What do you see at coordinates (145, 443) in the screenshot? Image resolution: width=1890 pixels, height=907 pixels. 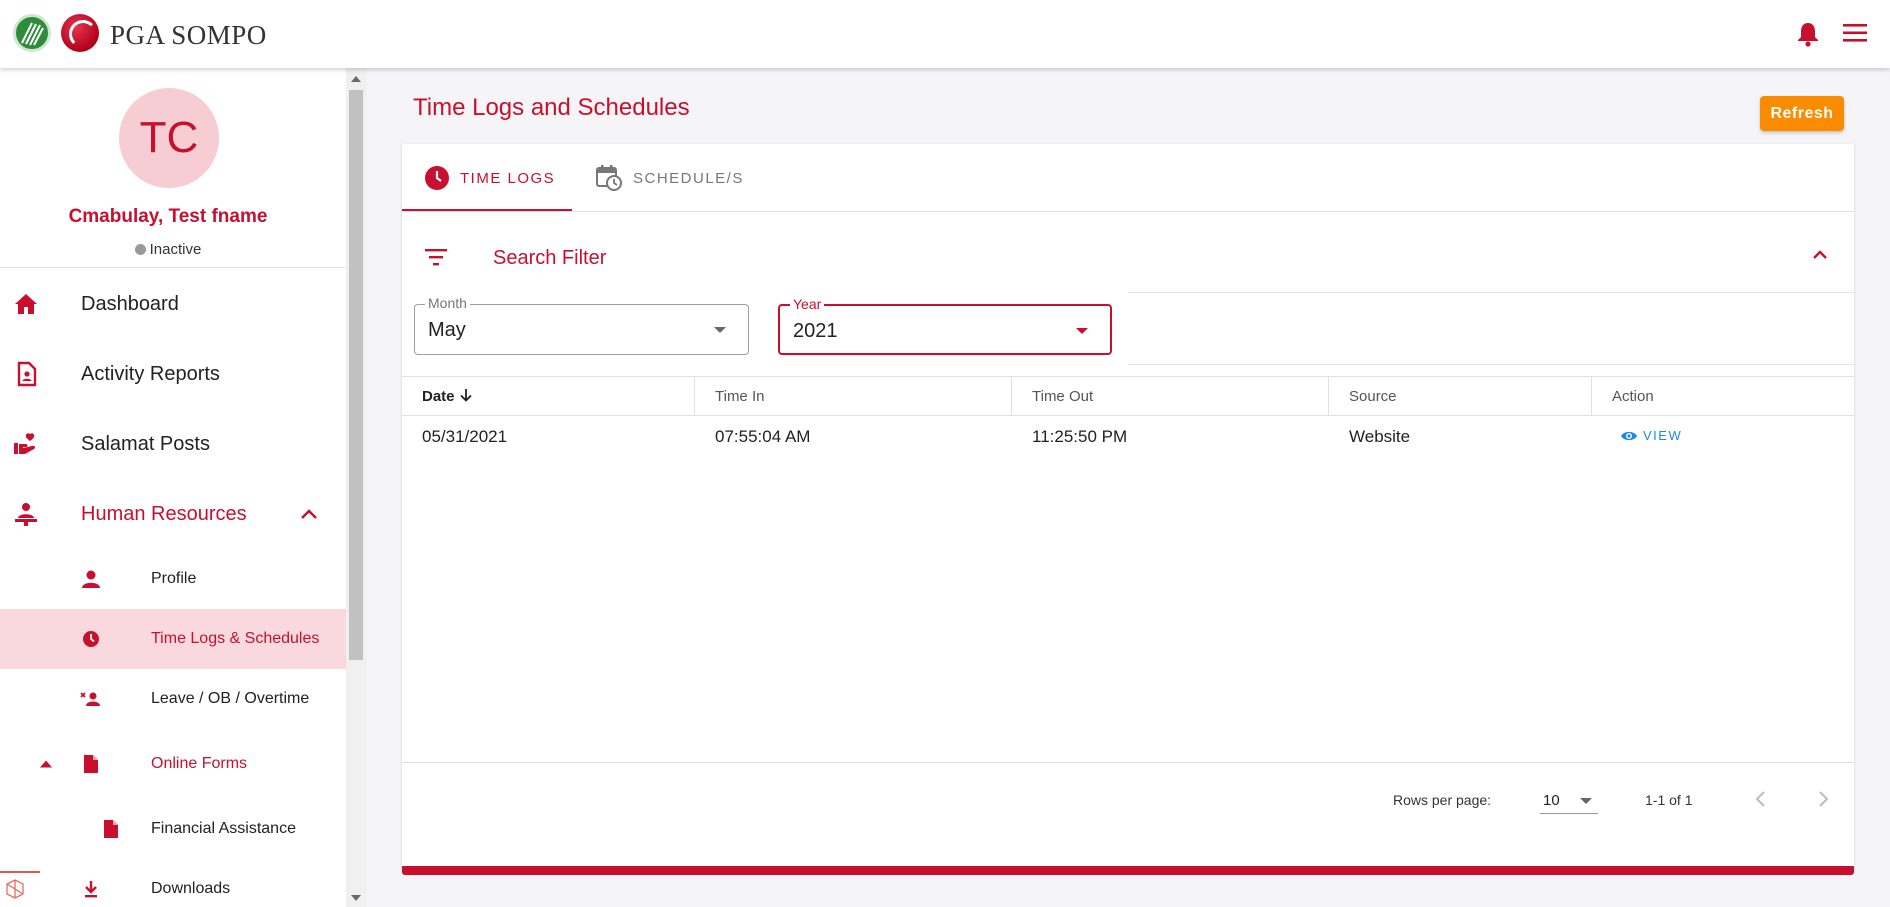 I see `sidebar-item-label: Salamat Posts` at bounding box center [145, 443].